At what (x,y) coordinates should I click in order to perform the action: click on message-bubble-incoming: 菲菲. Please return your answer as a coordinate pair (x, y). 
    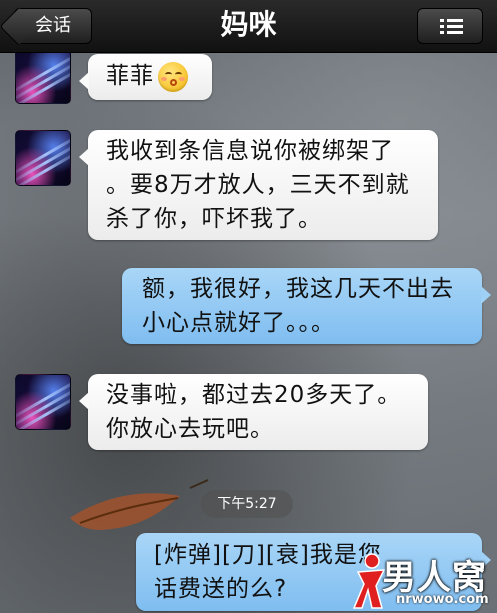
    Looking at the image, I should click on (145, 77).